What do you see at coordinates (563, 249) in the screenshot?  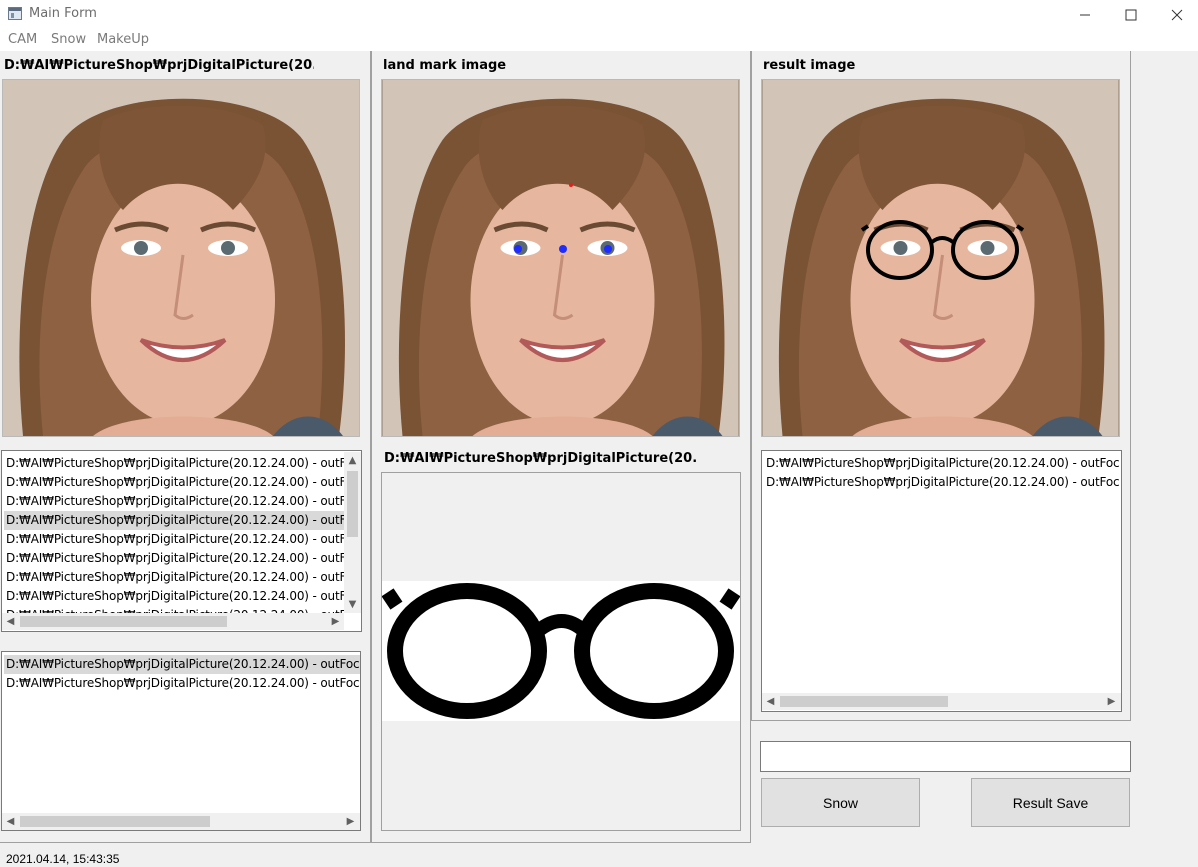 I see `landmark-point-nose-bridge` at bounding box center [563, 249].